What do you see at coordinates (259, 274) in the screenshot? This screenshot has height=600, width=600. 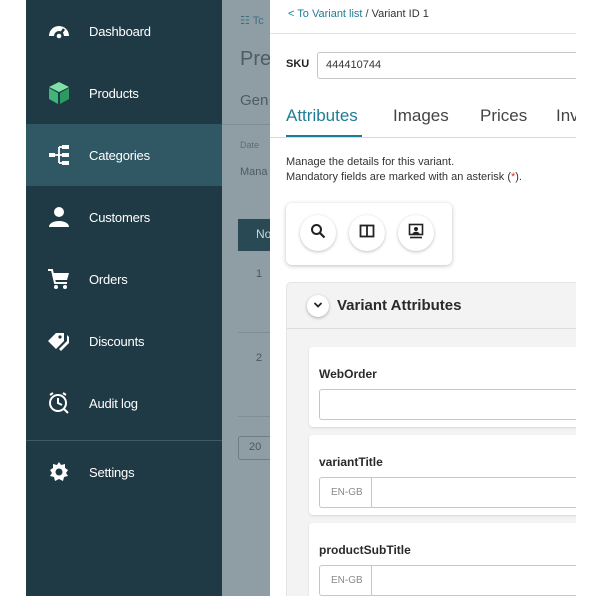 I see `background-row-number: 1` at bounding box center [259, 274].